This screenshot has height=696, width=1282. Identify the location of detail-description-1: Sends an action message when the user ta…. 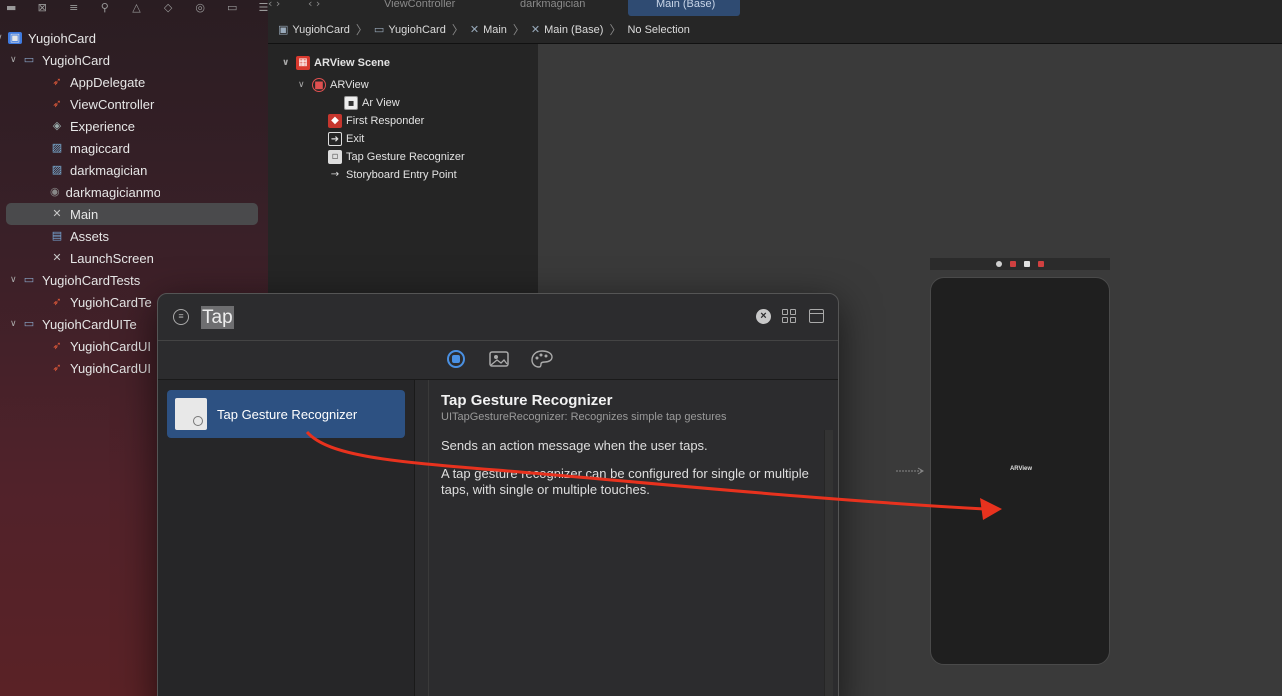
(574, 445).